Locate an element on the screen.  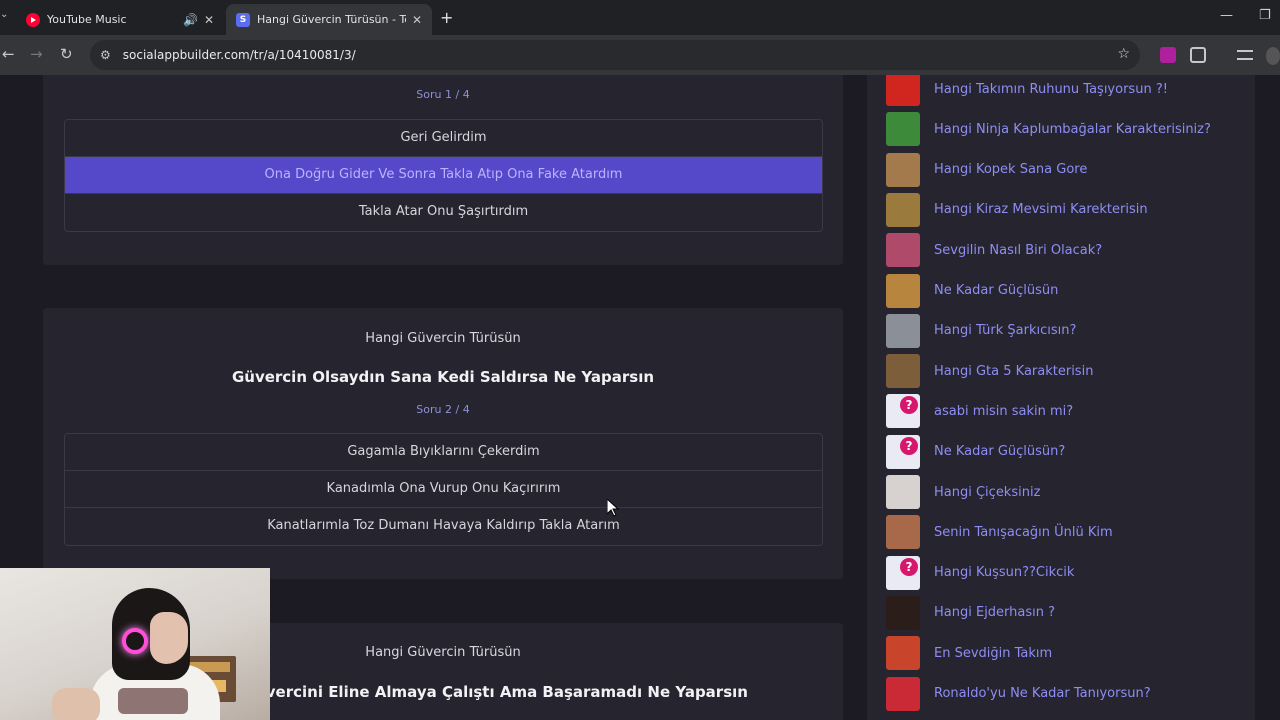
sidebar-quiz-title: En Sevdiğin Takım is located at coordinates (993, 653).